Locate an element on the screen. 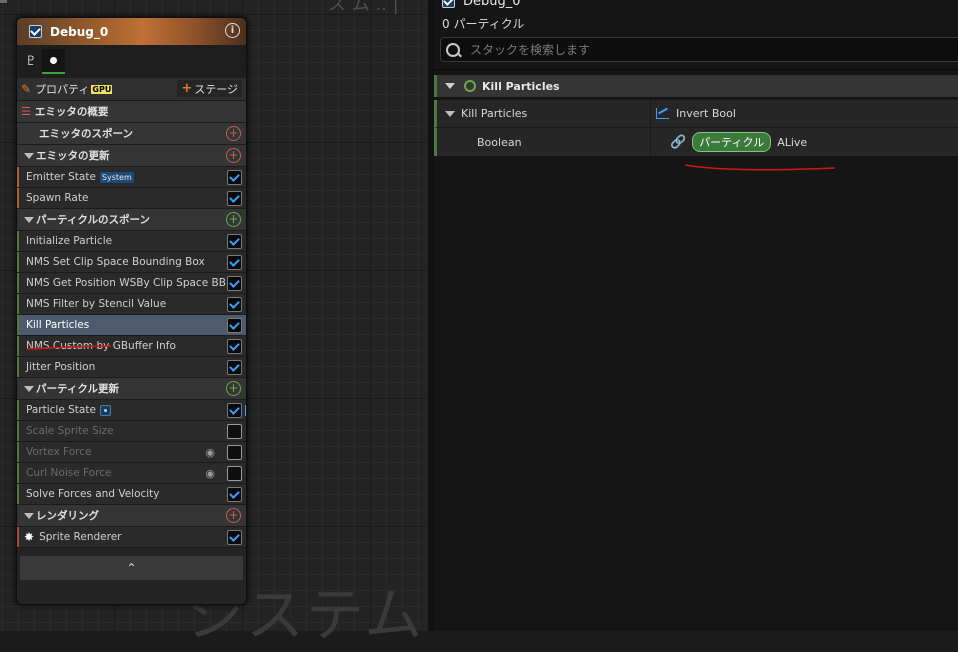 The height and width of the screenshot is (652, 958). system-tag: System is located at coordinates (116, 177).